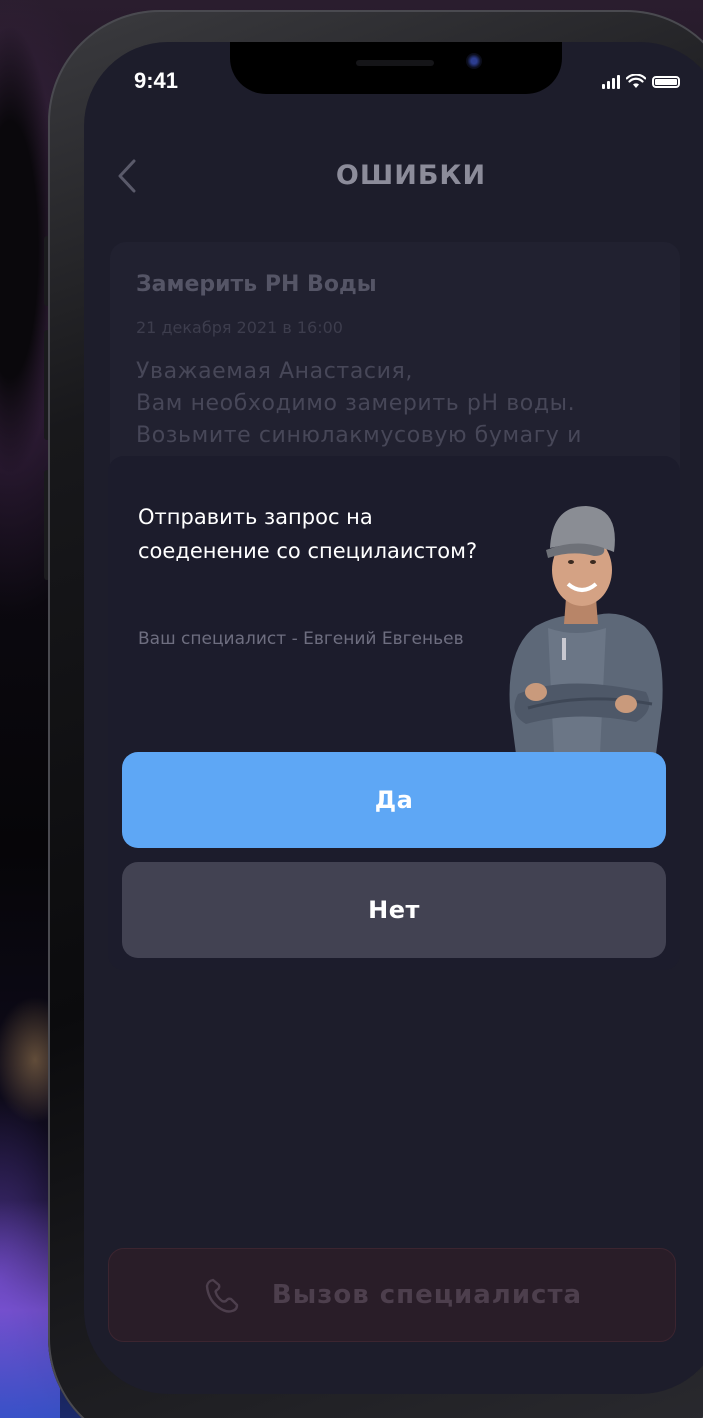 The width and height of the screenshot is (703, 1418). I want to click on message-date: 21 декабря 2021 в 16:00, so click(239, 327).